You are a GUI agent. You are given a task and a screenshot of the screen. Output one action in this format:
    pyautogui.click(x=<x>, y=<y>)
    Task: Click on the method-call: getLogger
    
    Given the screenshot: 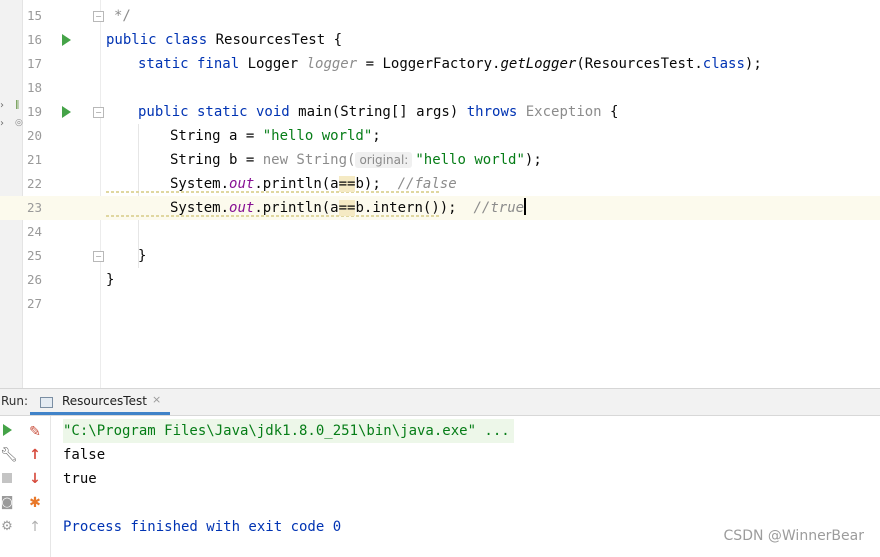 What is the action you would take?
    pyautogui.click(x=538, y=64)
    